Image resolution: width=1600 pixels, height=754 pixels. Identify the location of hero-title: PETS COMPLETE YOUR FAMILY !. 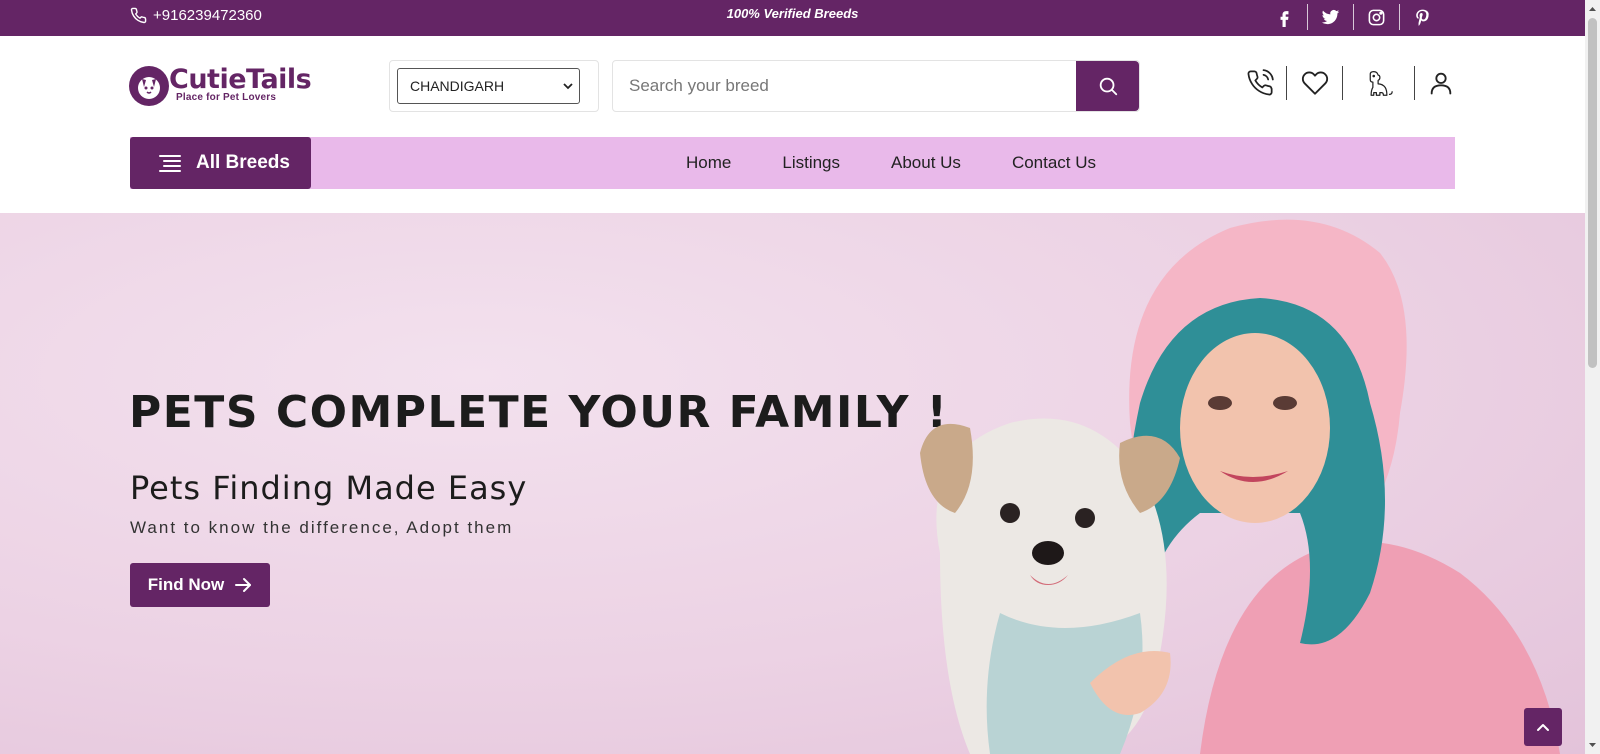
(539, 412).